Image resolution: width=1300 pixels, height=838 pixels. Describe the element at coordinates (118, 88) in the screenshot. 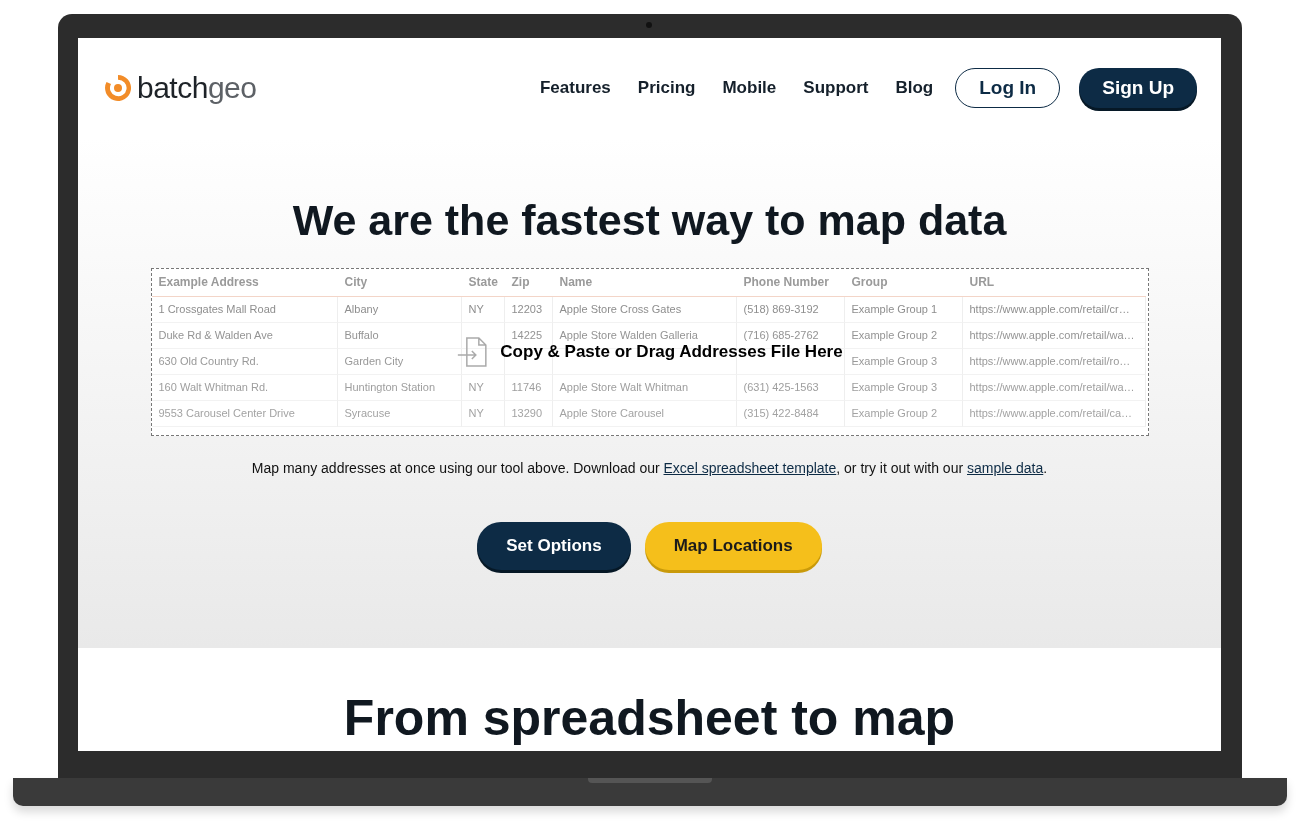

I see `logo-icon` at that location.